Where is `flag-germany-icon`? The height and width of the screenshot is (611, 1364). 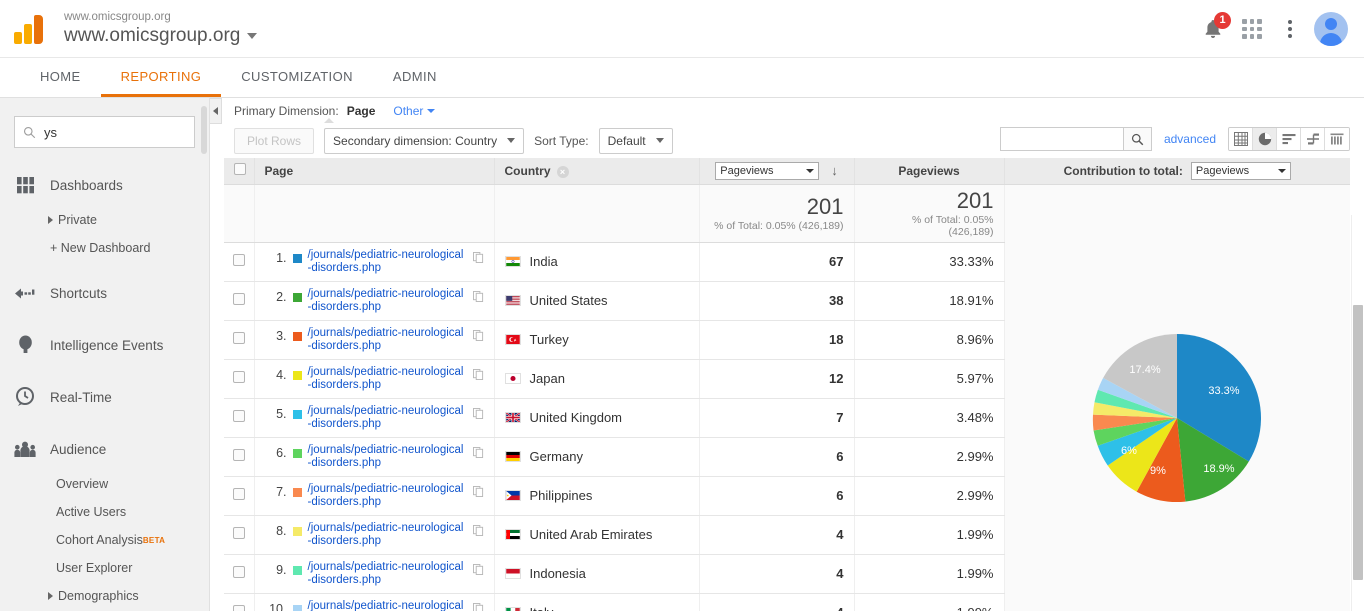
flag-germany-icon is located at coordinates (512, 456).